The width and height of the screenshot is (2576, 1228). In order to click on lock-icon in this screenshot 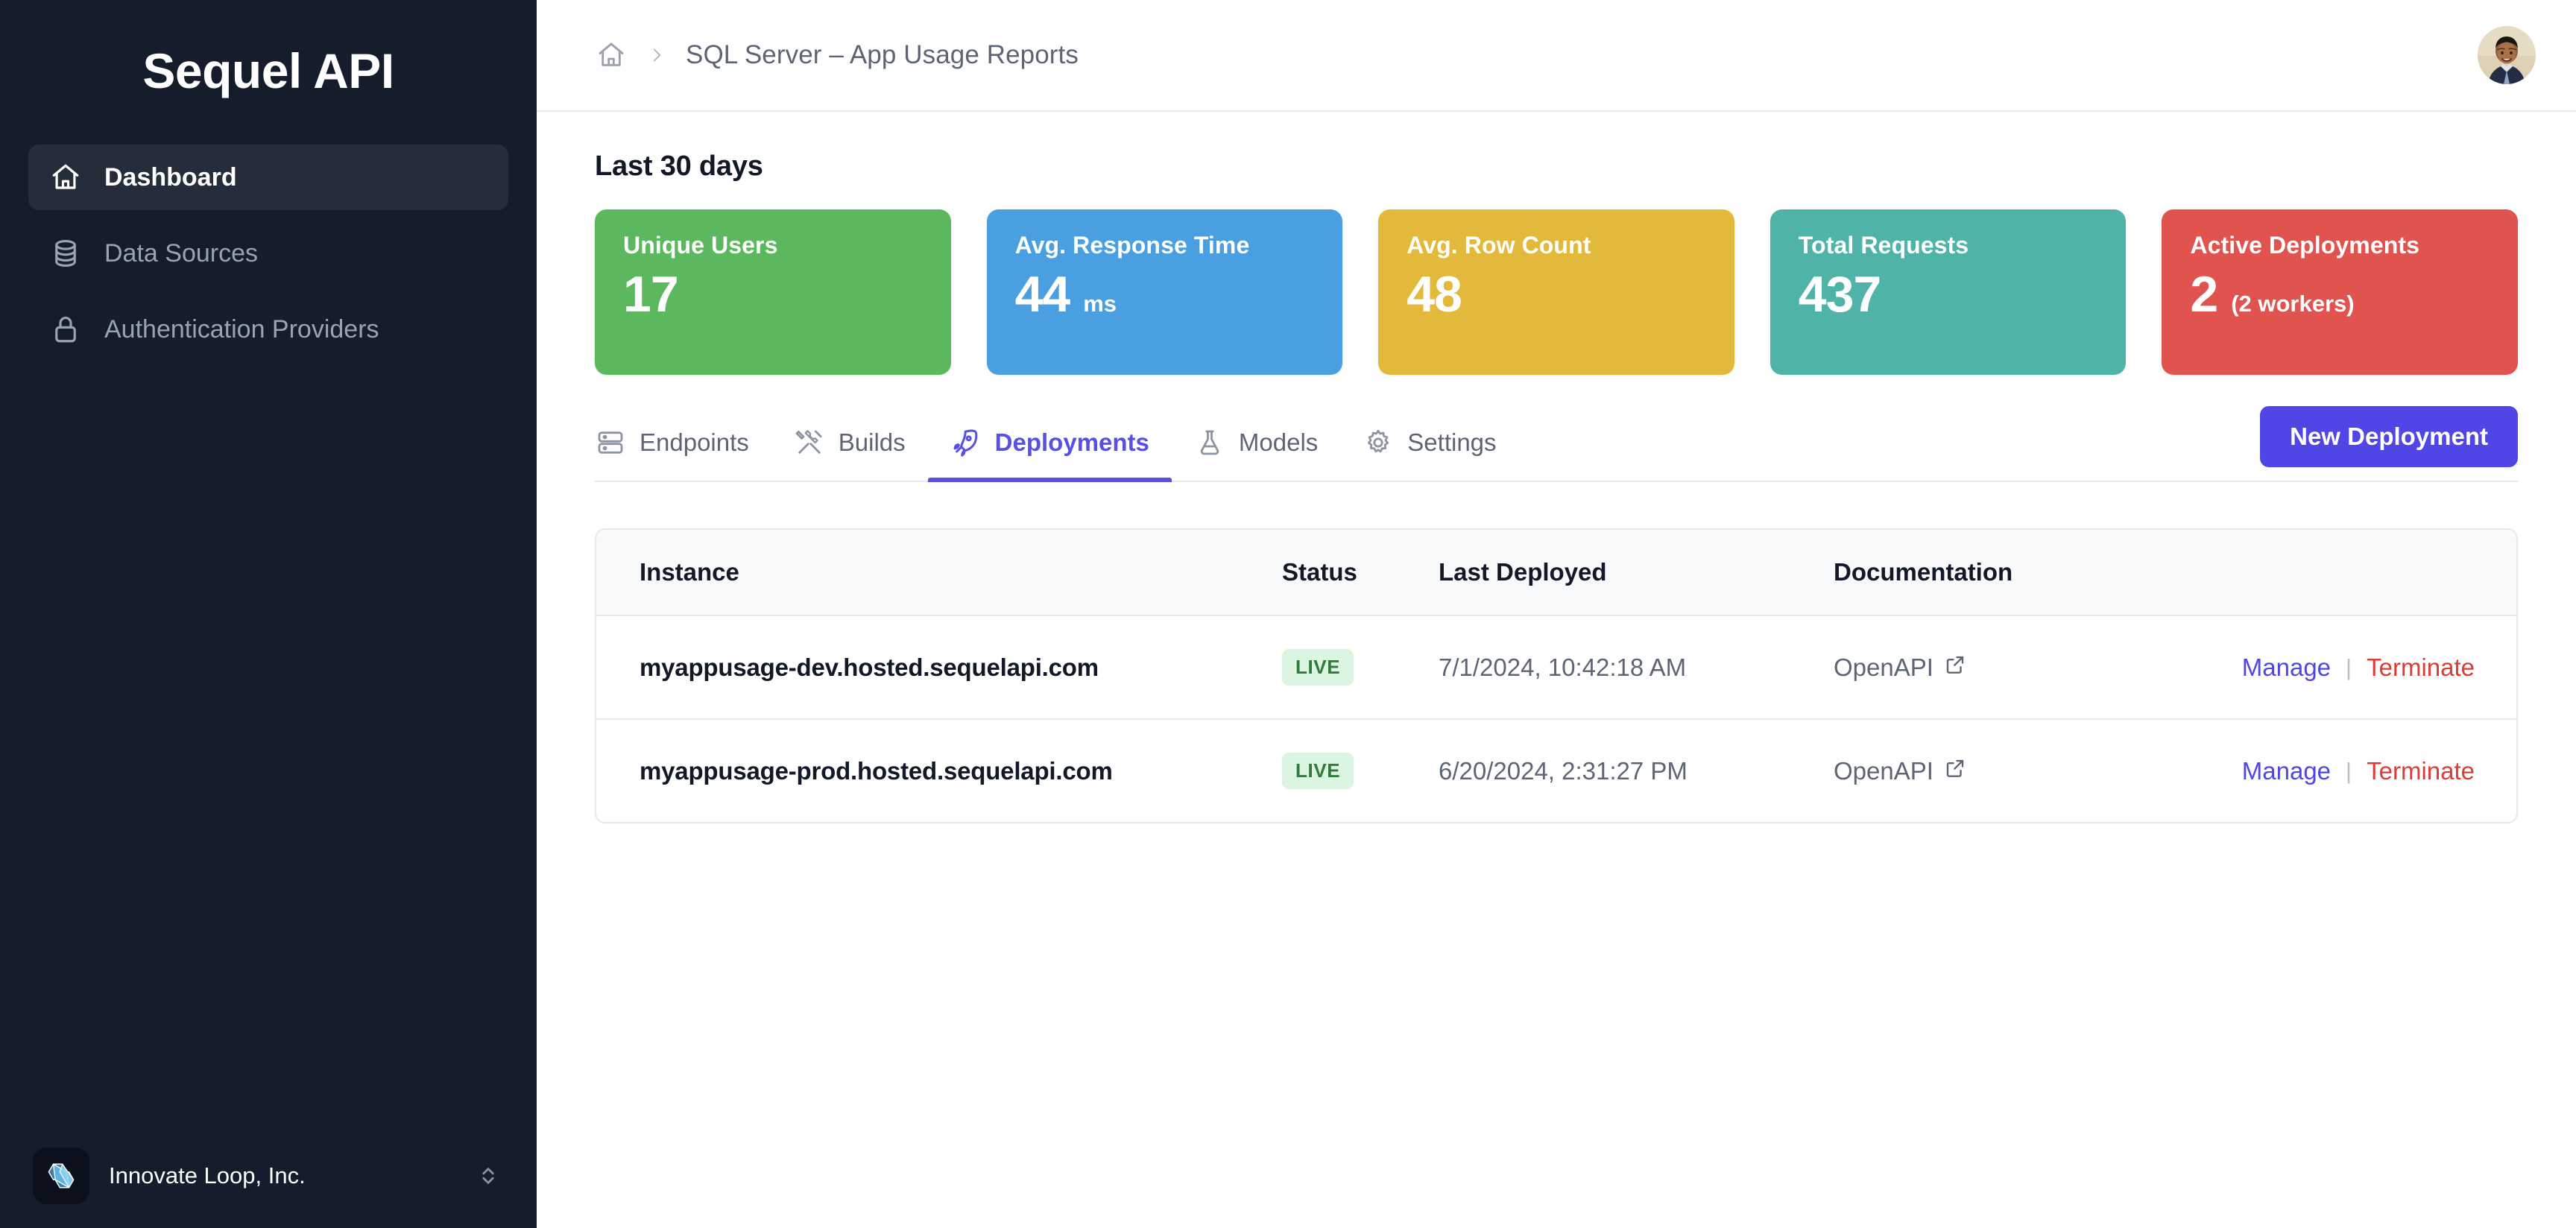, I will do `click(65, 329)`.